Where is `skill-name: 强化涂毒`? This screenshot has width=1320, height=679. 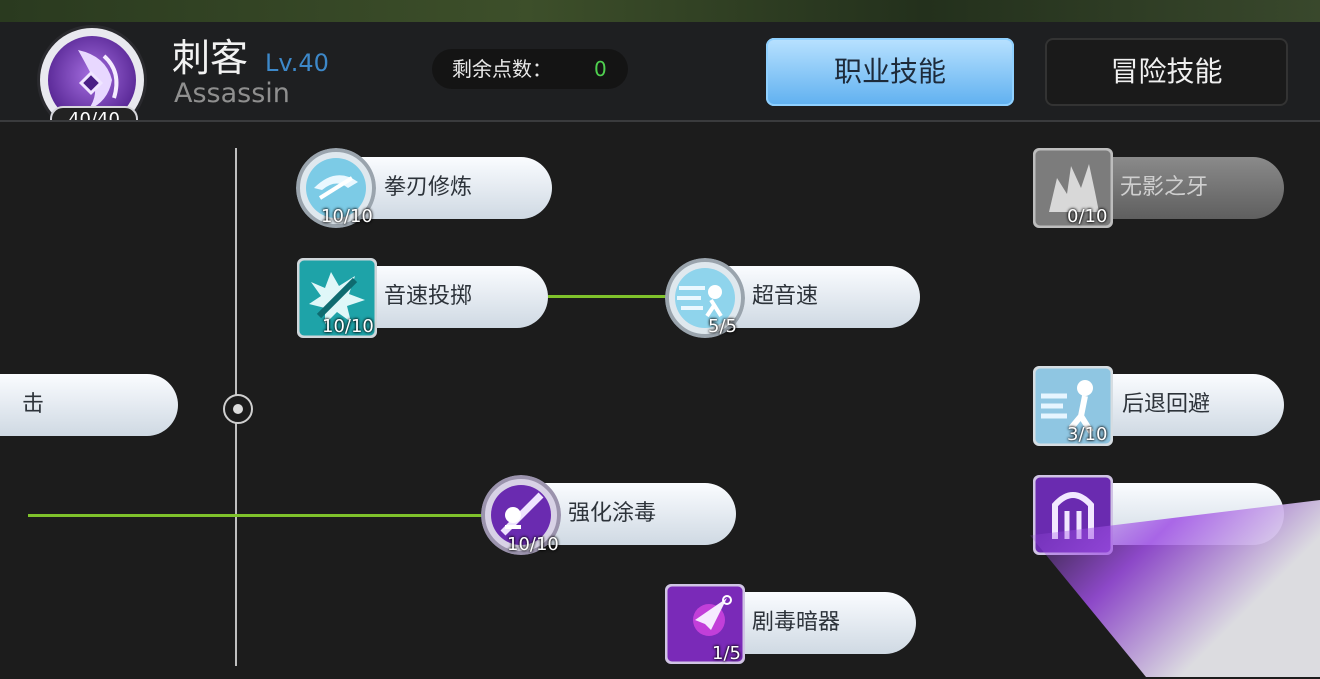
skill-name: 强化涂毒 is located at coordinates (612, 513).